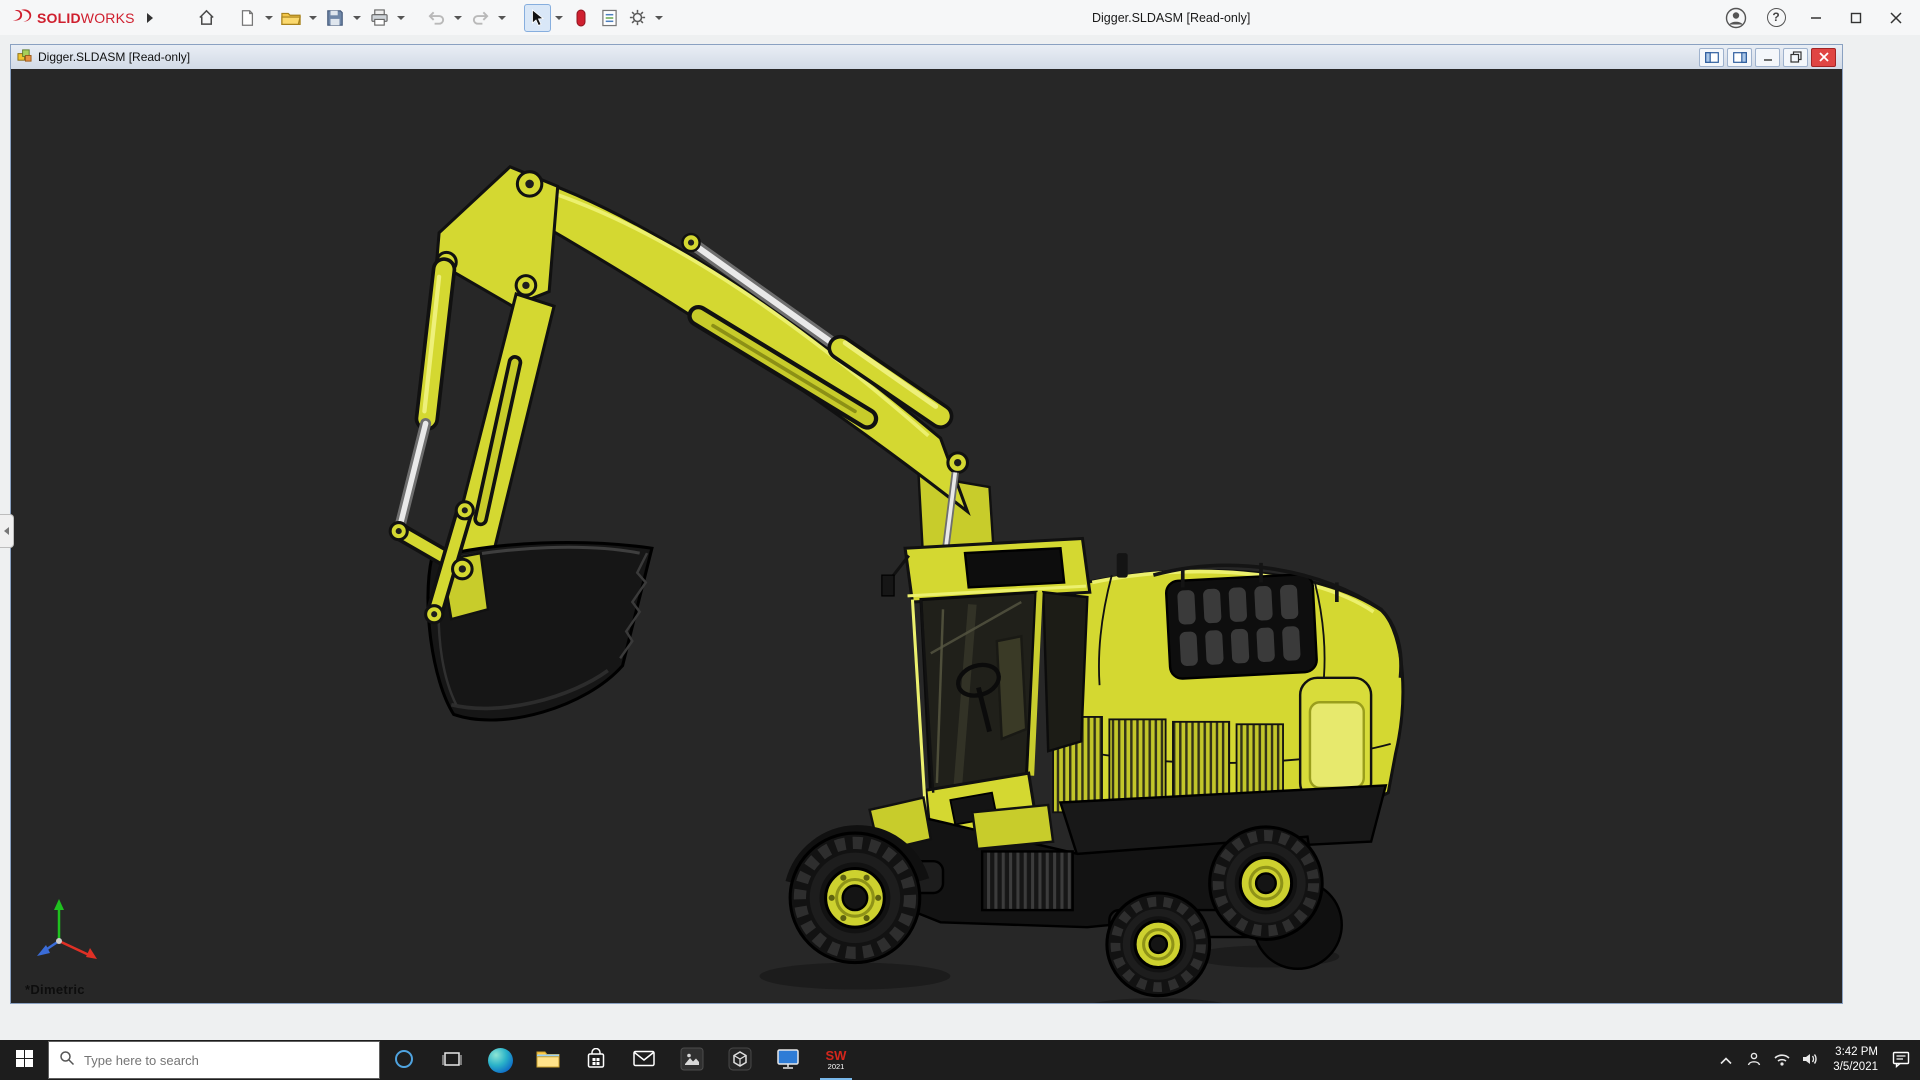 Image resolution: width=1920 pixels, height=1080 pixels. What do you see at coordinates (149, 17) in the screenshot?
I see `menu-expander-icon` at bounding box center [149, 17].